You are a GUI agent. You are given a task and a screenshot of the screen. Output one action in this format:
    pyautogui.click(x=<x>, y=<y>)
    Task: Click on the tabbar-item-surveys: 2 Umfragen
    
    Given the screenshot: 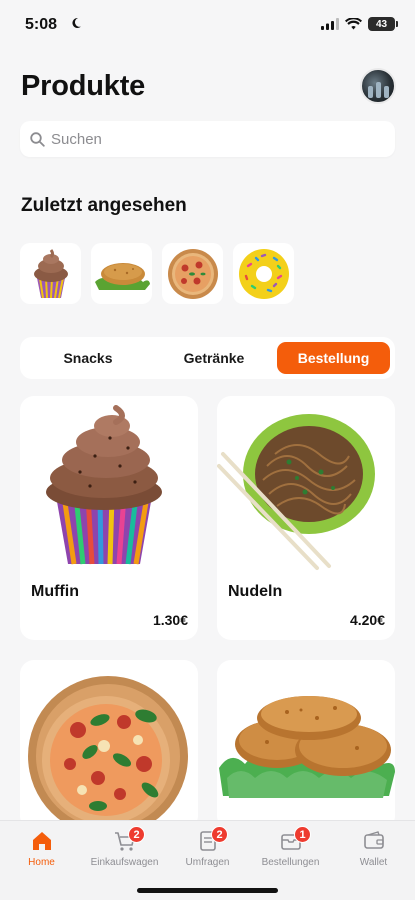 What is the action you would take?
    pyautogui.click(x=207, y=847)
    